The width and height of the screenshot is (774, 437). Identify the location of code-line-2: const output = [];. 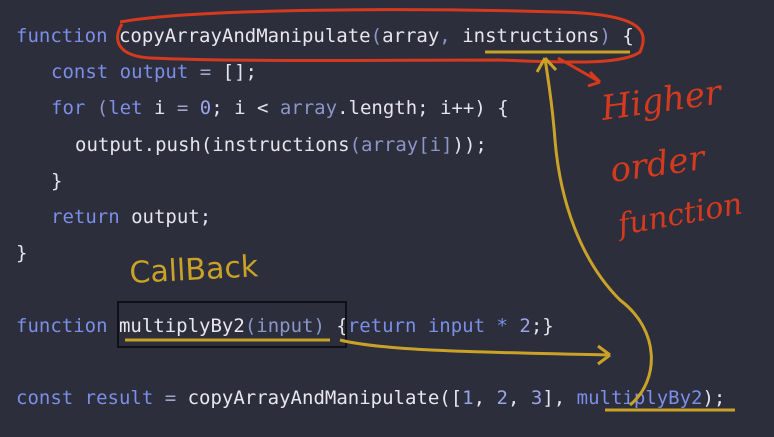
(154, 72).